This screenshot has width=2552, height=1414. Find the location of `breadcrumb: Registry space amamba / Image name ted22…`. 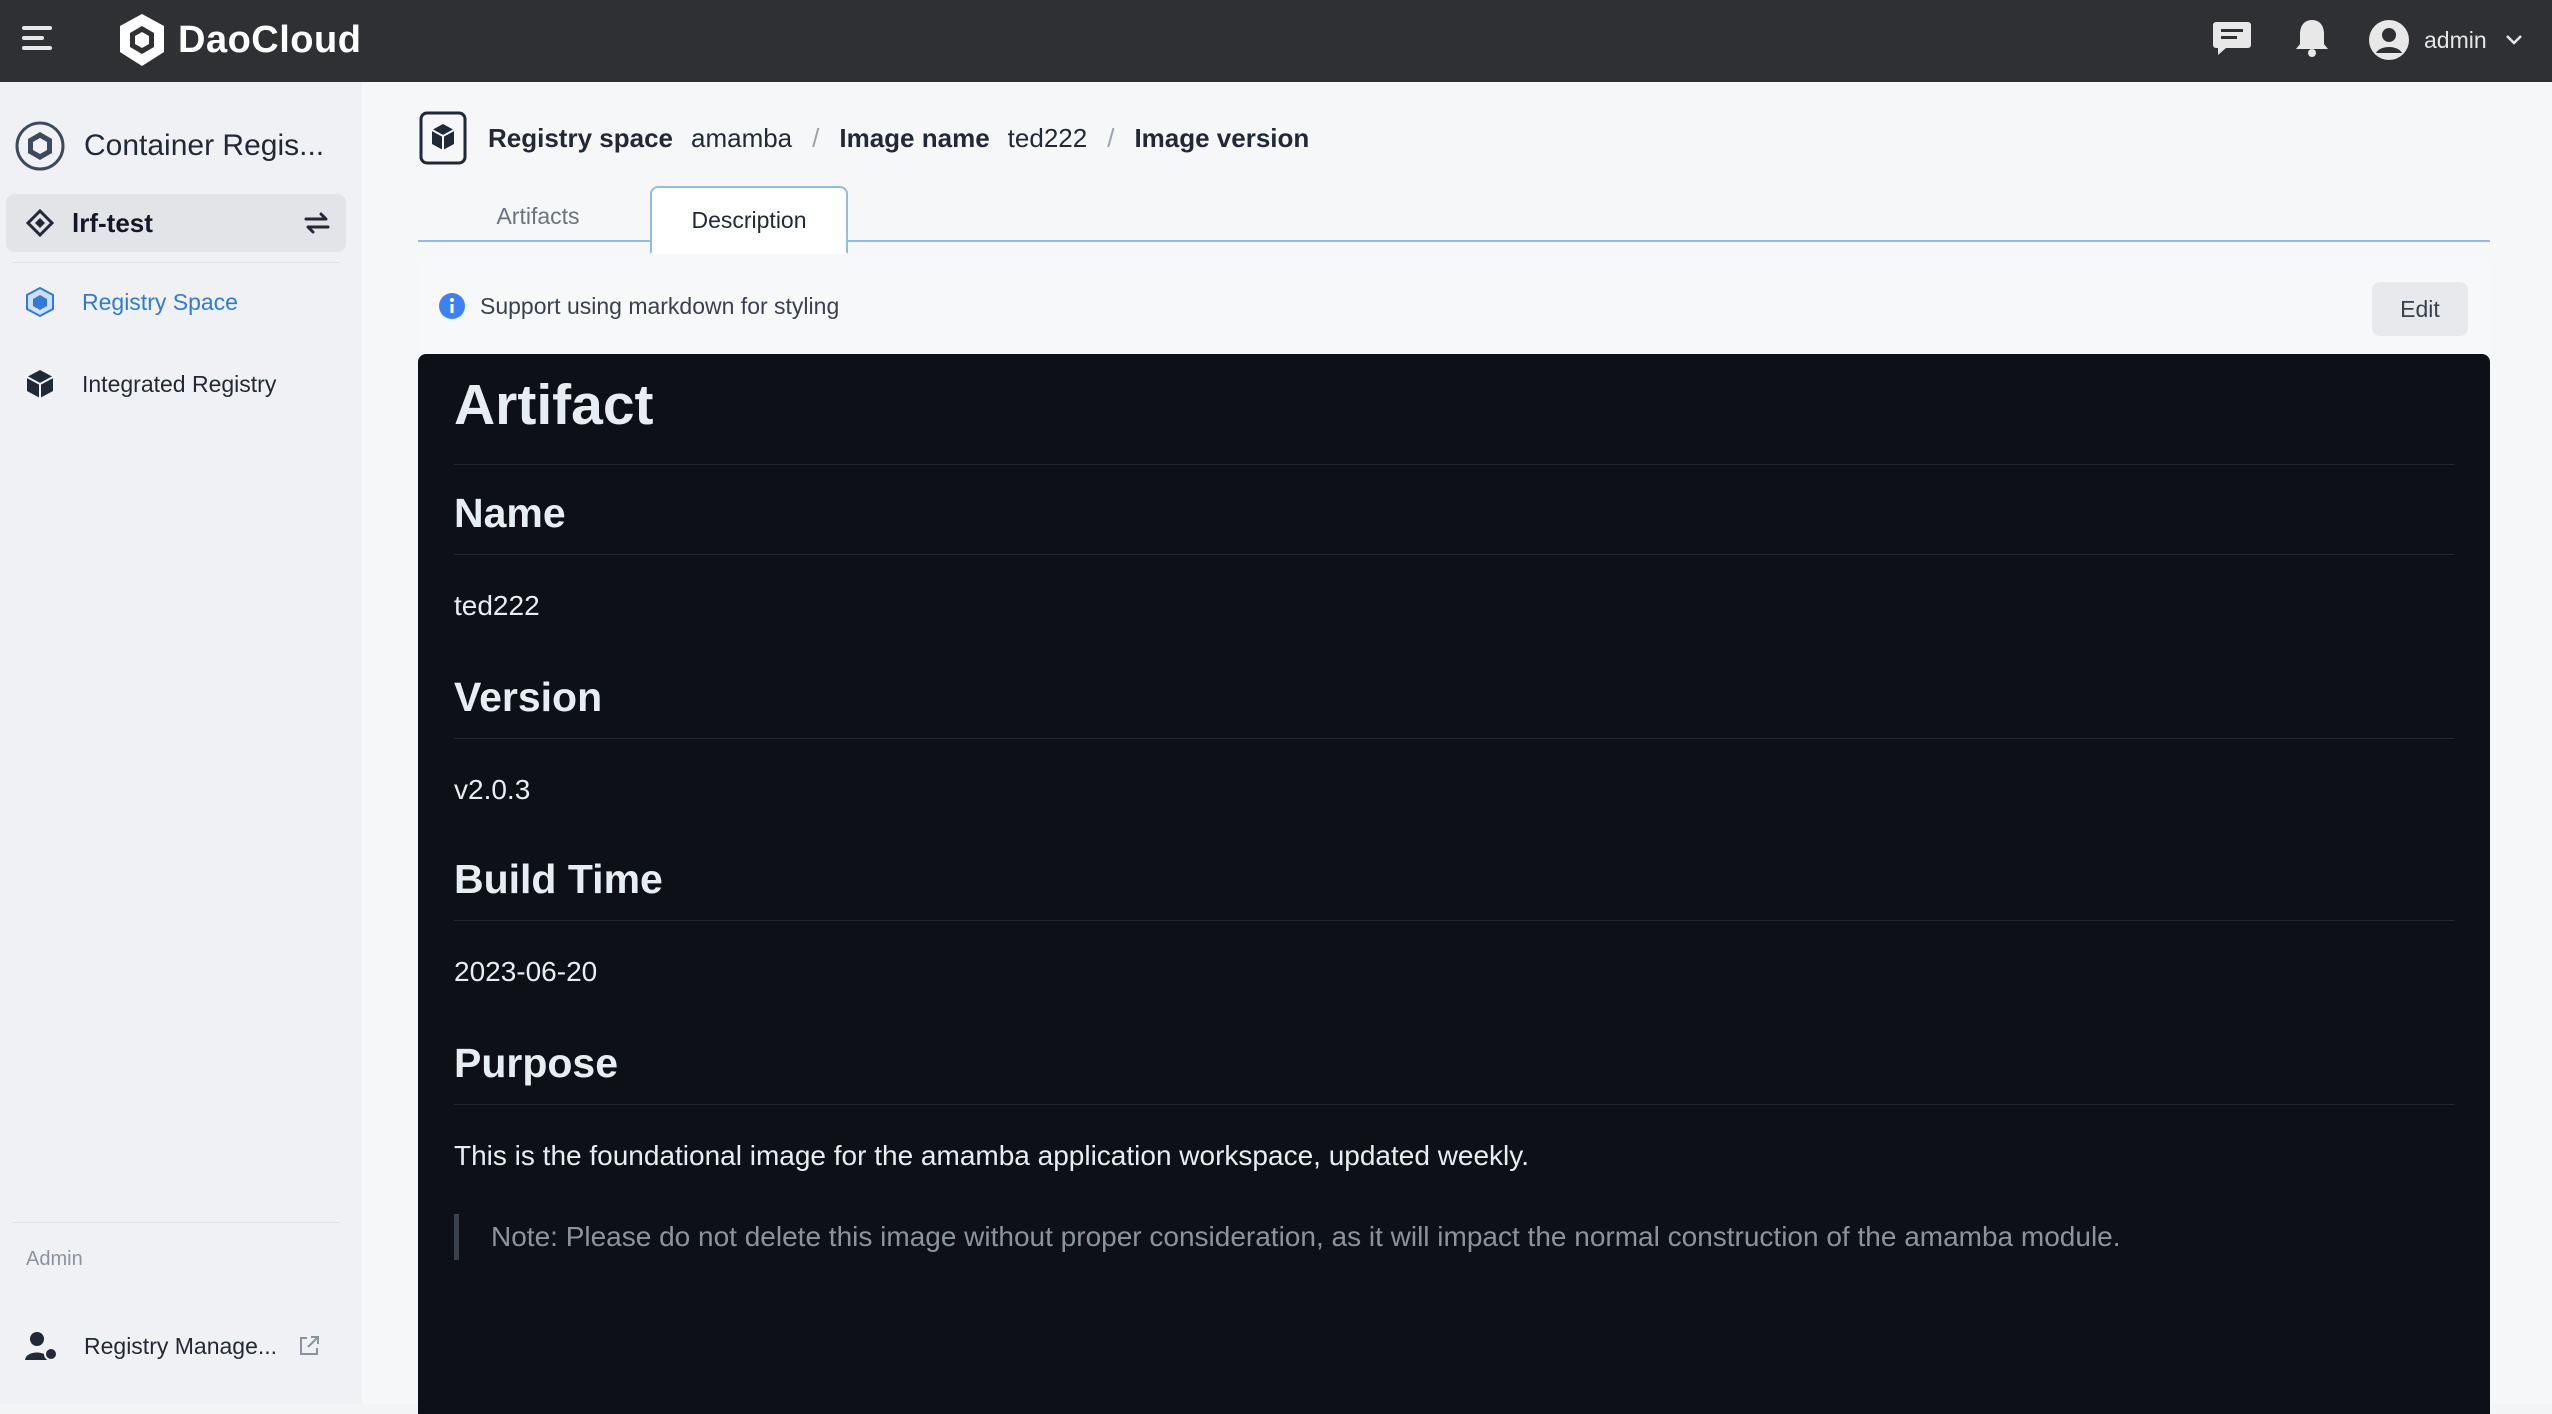

breadcrumb: Registry space amamba / Image name ted22… is located at coordinates (863, 138).